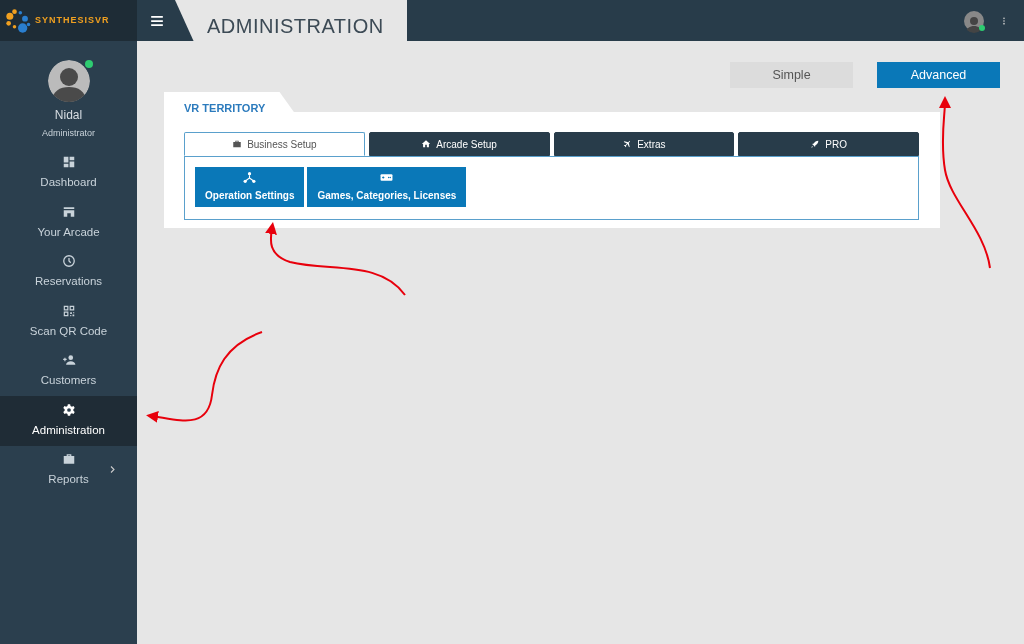 The width and height of the screenshot is (1024, 644). I want to click on menu-icon, so click(157, 20).